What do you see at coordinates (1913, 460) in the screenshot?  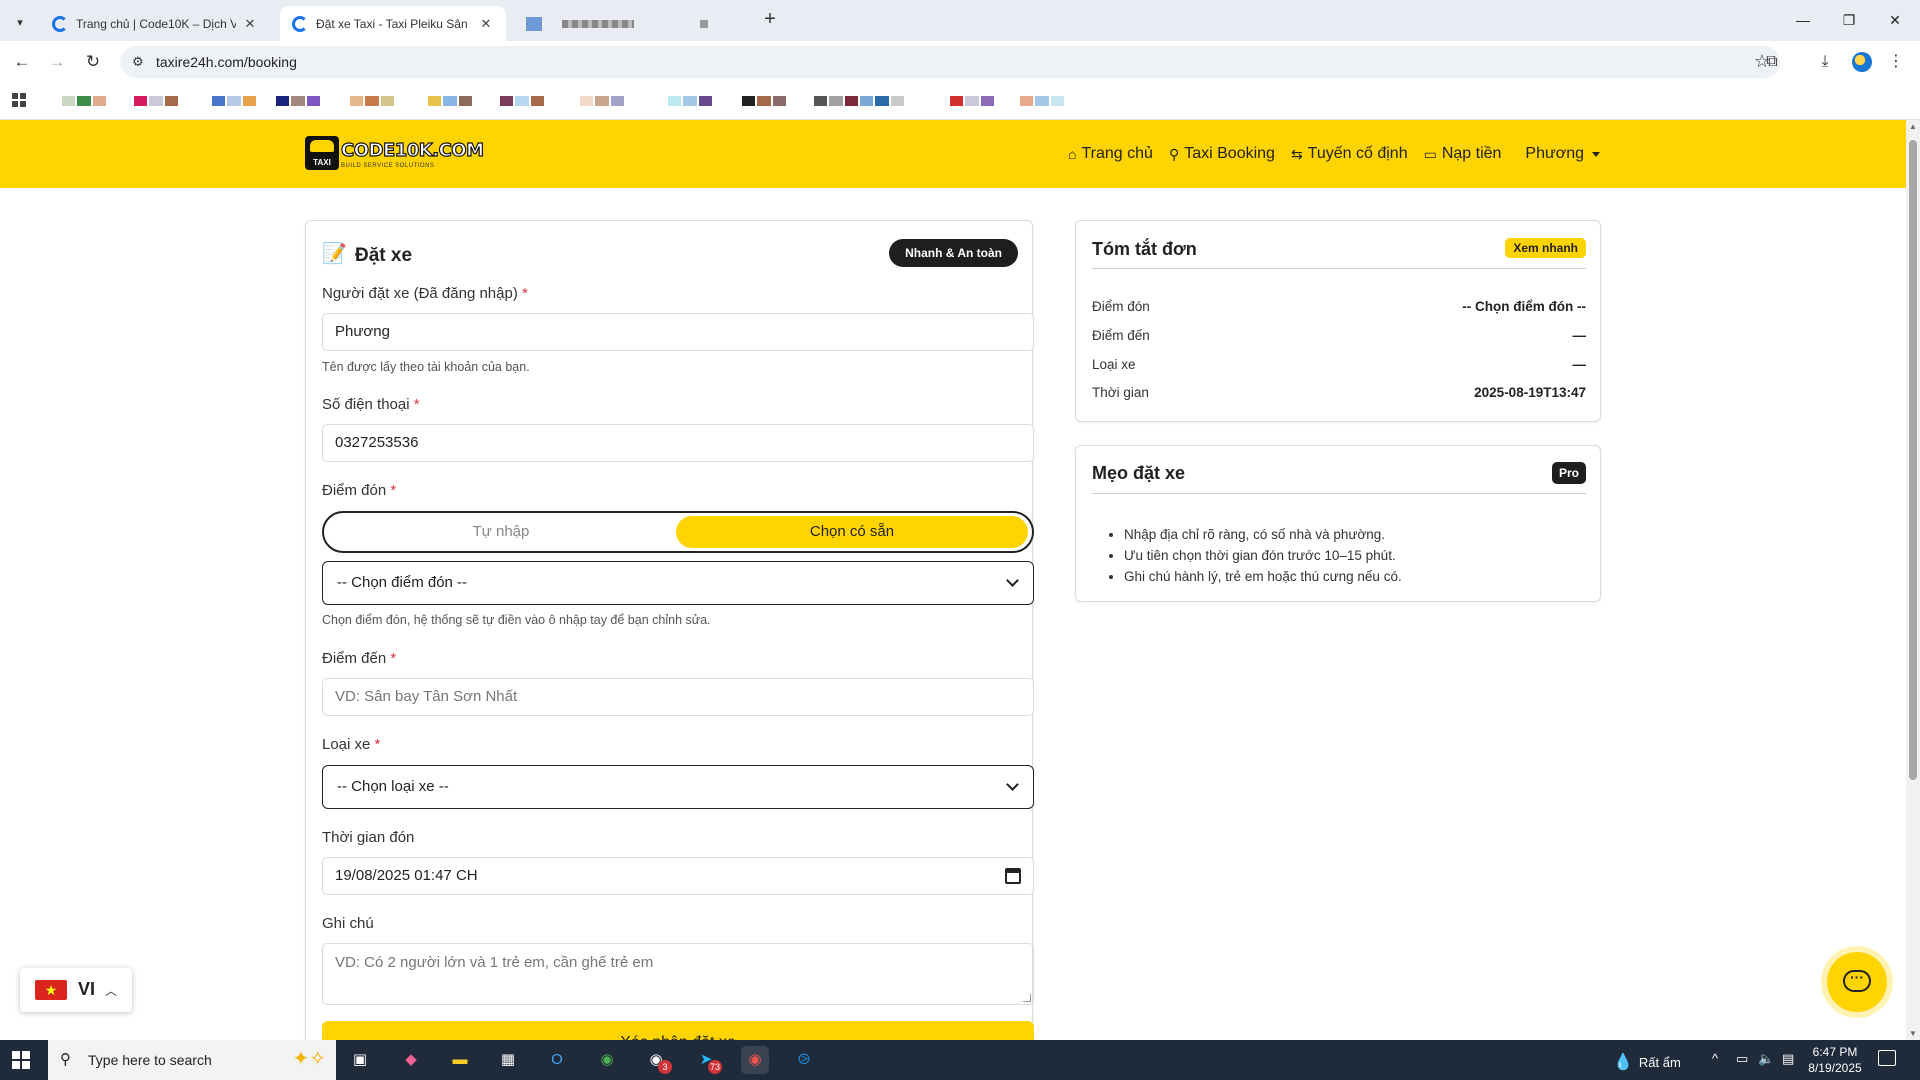 I see `scroll-thumb` at bounding box center [1913, 460].